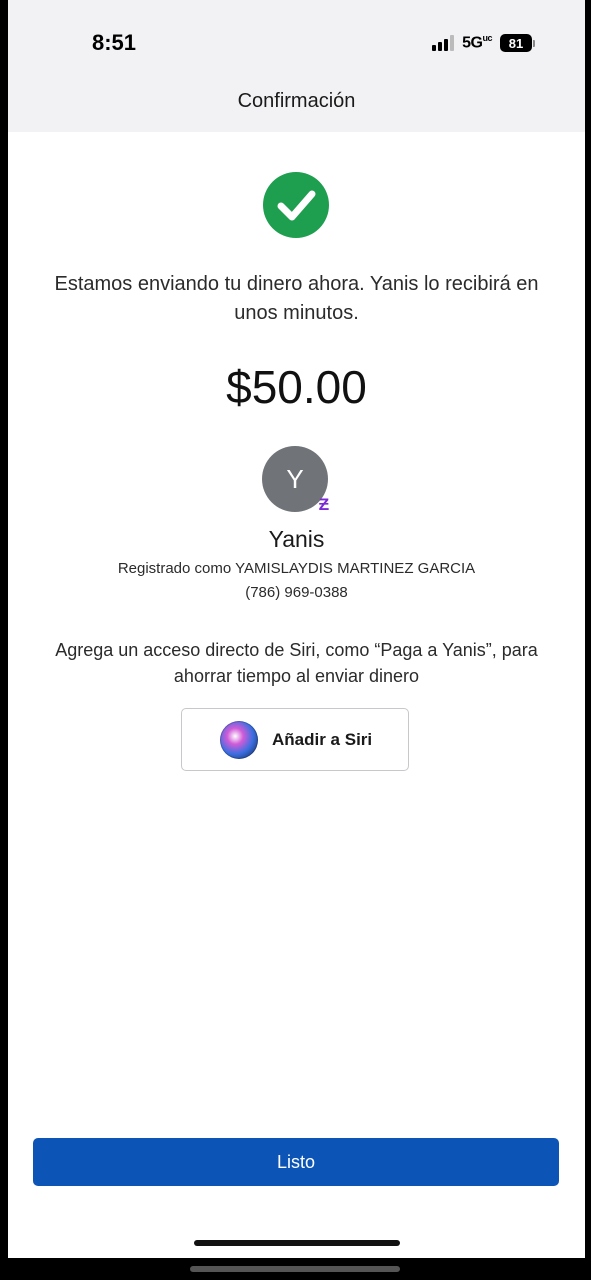  I want to click on battery-icon: 81, so click(517, 43).